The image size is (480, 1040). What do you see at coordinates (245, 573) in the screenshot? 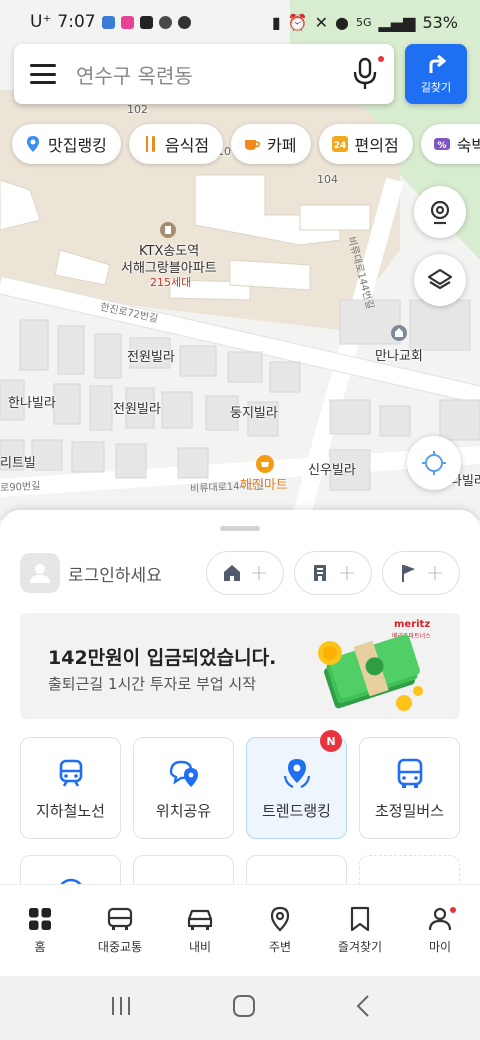
I see `home-shortcut-button: +` at bounding box center [245, 573].